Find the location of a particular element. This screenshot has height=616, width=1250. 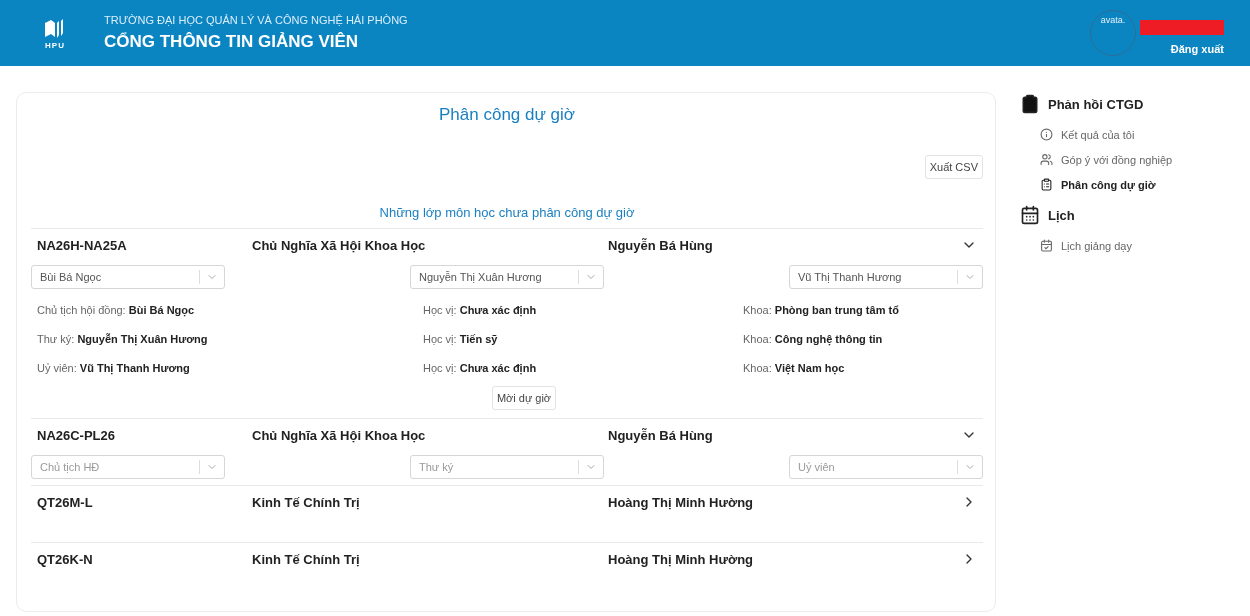

section-subtitle: Những lớp môn học chưa phân công dự giờ is located at coordinates (507, 212).